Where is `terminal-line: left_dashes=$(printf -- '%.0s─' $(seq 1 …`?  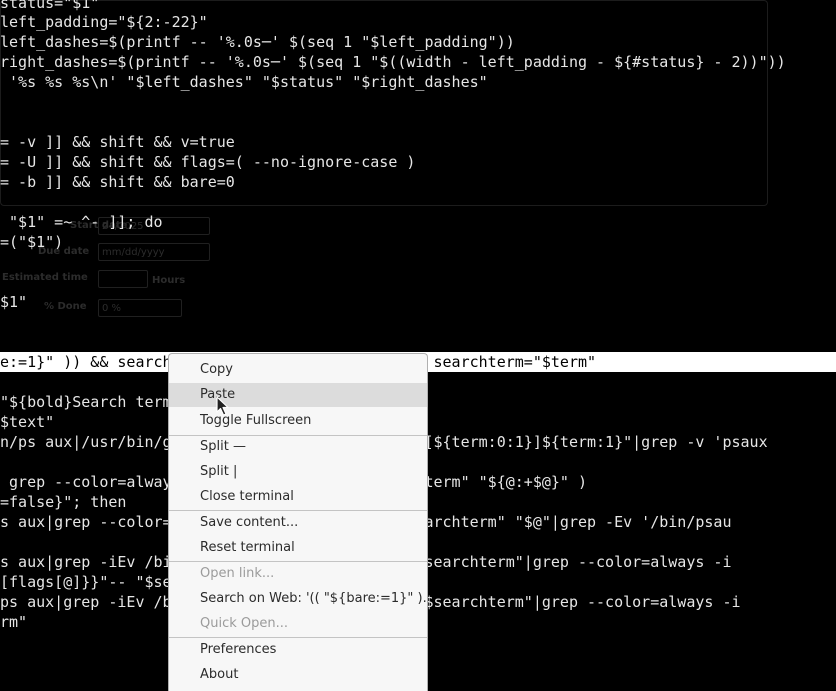 terminal-line: left_dashes=$(printf -- '%.0s─' $(seq 1 … is located at coordinates (257, 42).